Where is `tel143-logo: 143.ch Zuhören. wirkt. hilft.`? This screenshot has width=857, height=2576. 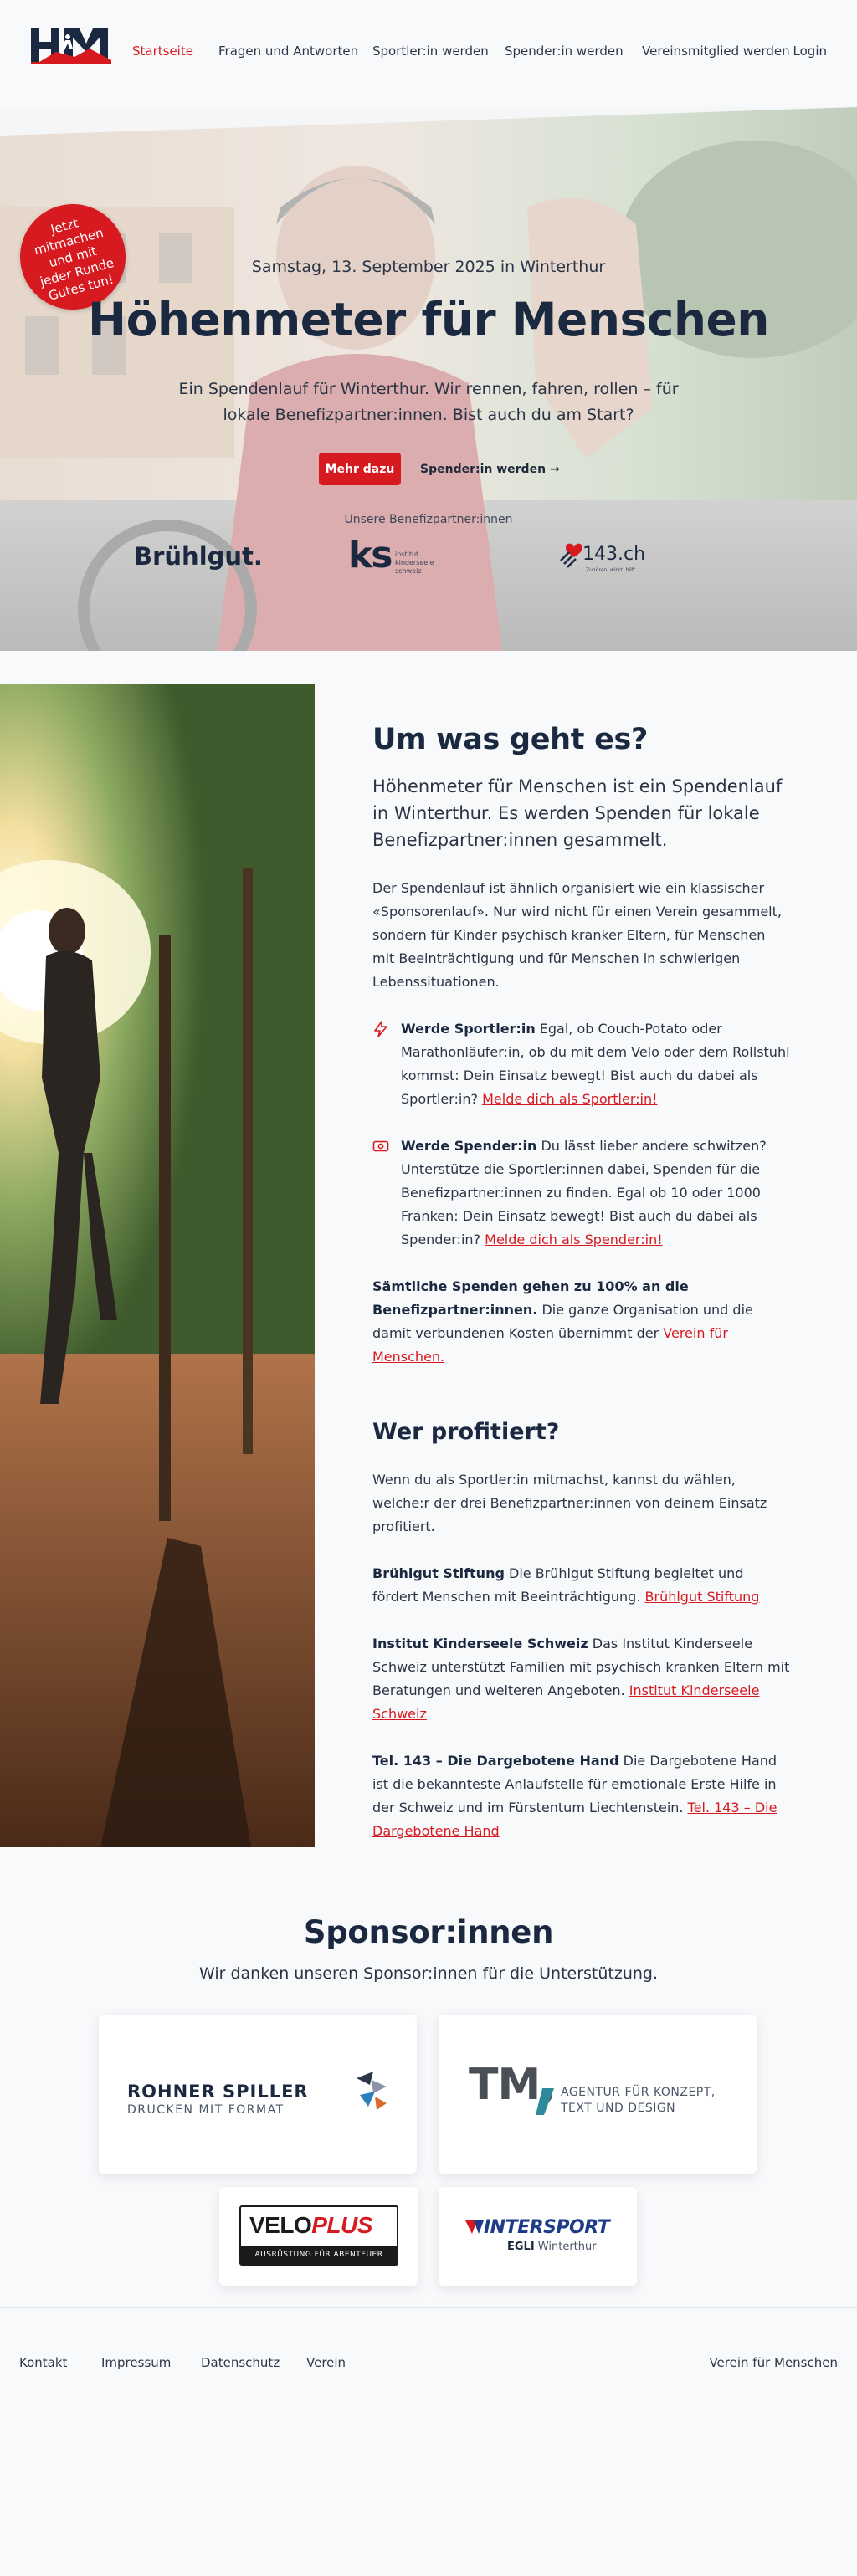 tel143-logo: 143.ch Zuhören. wirkt. hilft. is located at coordinates (601, 556).